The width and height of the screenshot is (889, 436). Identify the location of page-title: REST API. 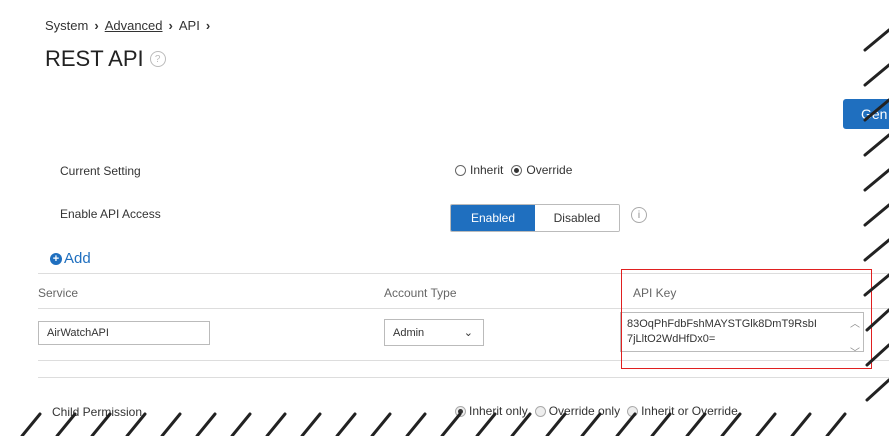
(94, 58).